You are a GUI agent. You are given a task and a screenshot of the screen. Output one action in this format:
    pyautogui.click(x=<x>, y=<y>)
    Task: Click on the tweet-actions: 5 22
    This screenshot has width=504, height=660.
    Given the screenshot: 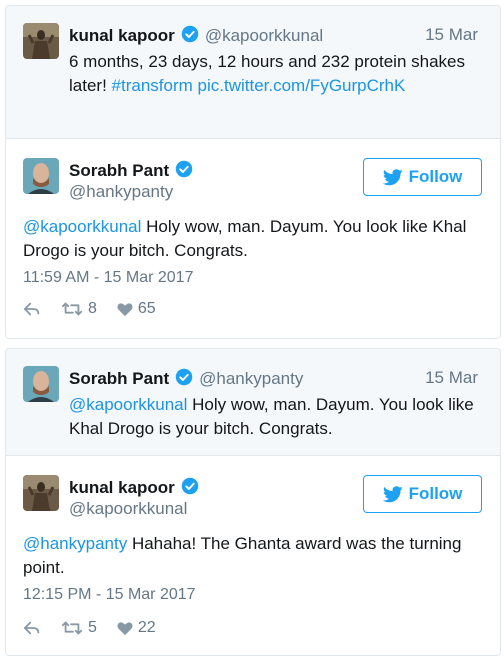 What is the action you would take?
    pyautogui.click(x=99, y=628)
    